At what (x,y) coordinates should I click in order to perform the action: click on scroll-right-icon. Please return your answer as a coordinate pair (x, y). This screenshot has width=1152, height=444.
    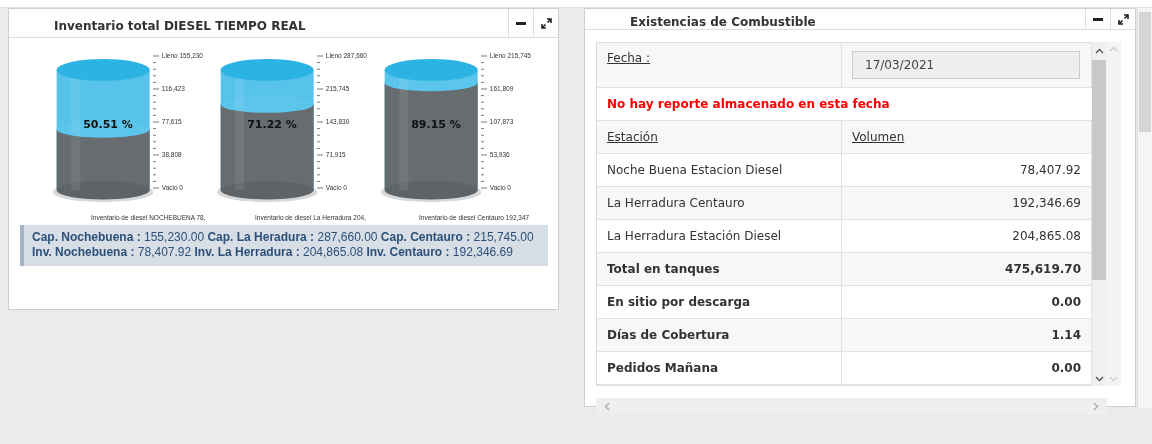
    Looking at the image, I should click on (1096, 406).